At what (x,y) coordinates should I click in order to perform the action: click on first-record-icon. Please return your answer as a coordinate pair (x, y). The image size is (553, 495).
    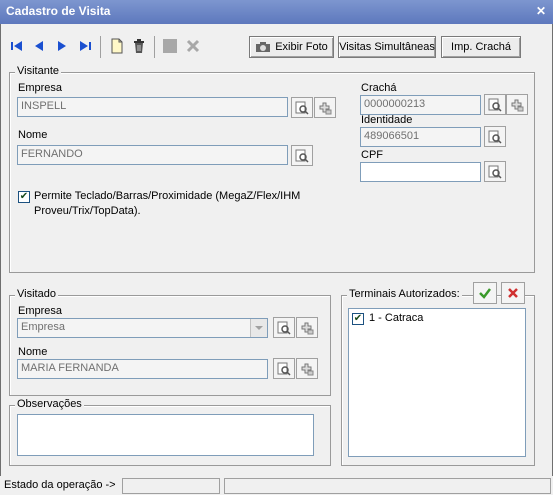
    Looking at the image, I should click on (17, 46).